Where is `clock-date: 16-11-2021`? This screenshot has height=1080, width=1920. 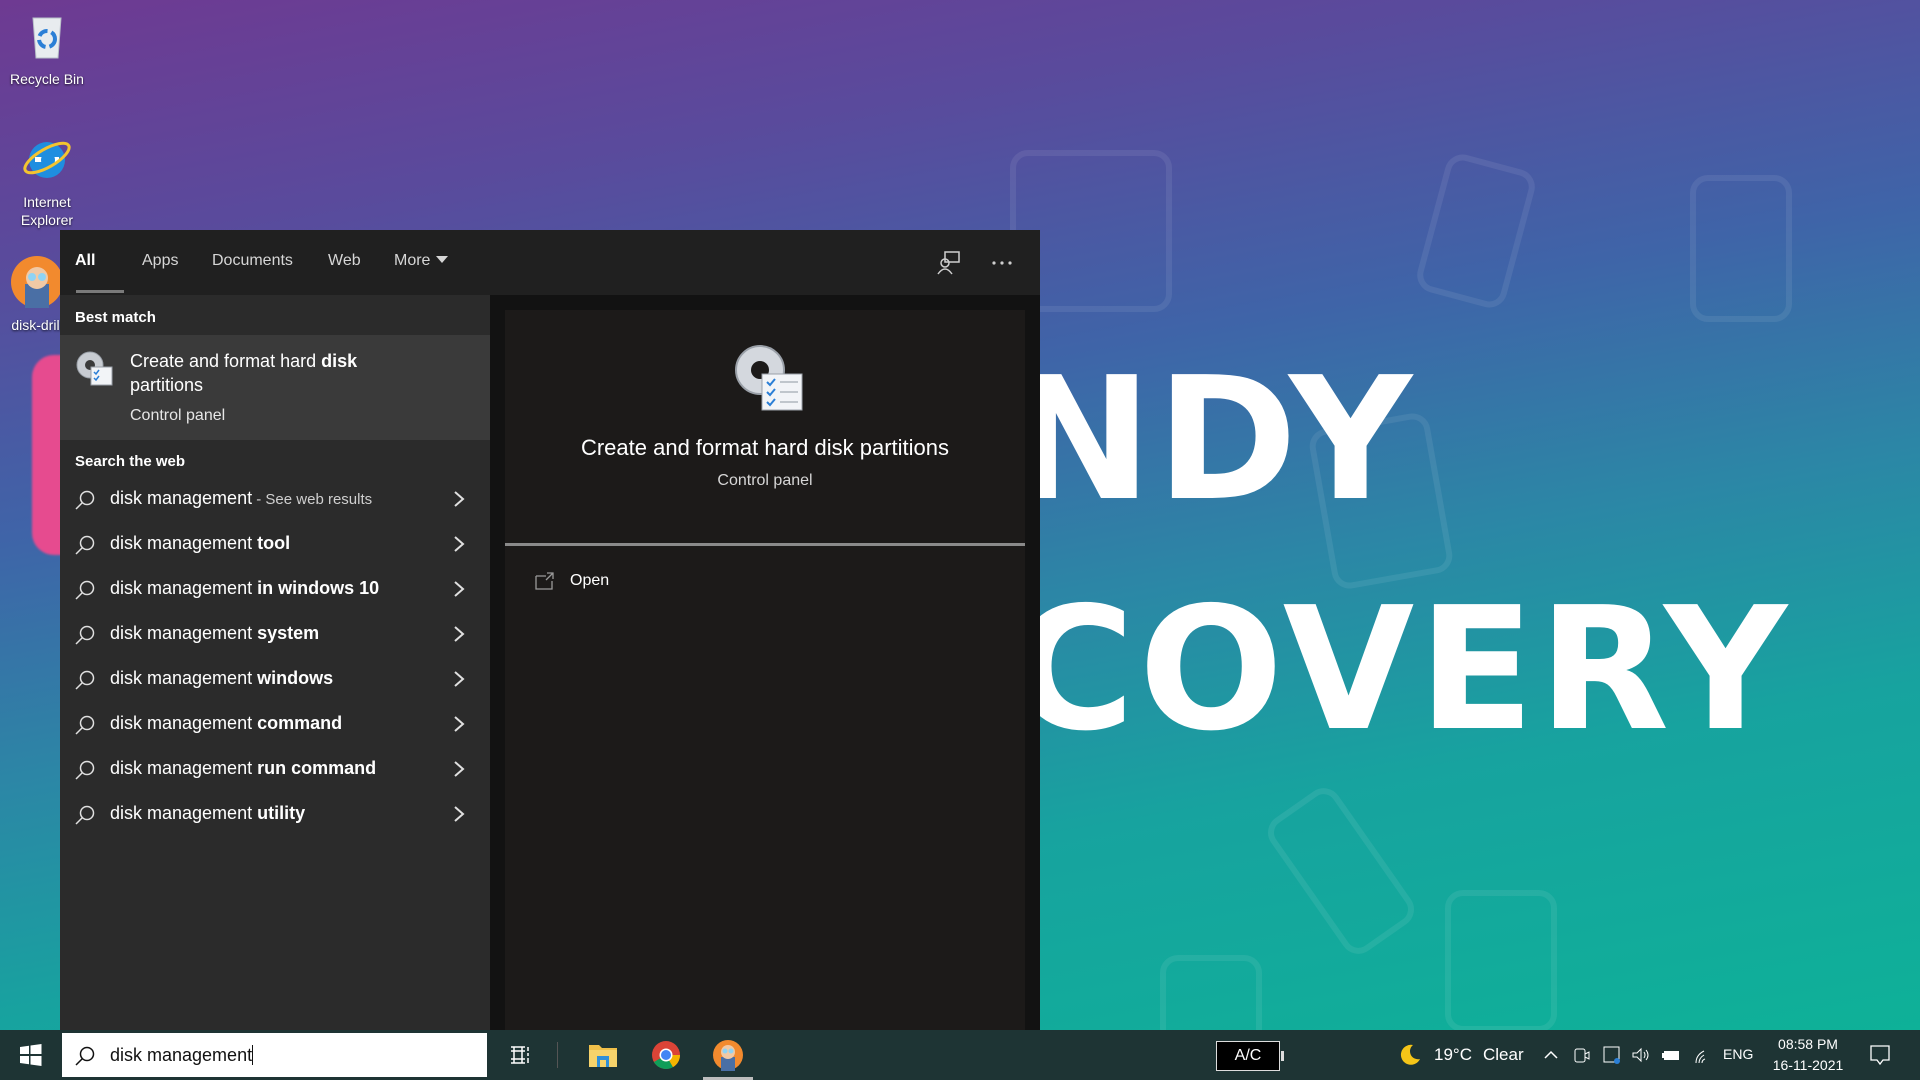 clock-date: 16-11-2021 is located at coordinates (1808, 1065).